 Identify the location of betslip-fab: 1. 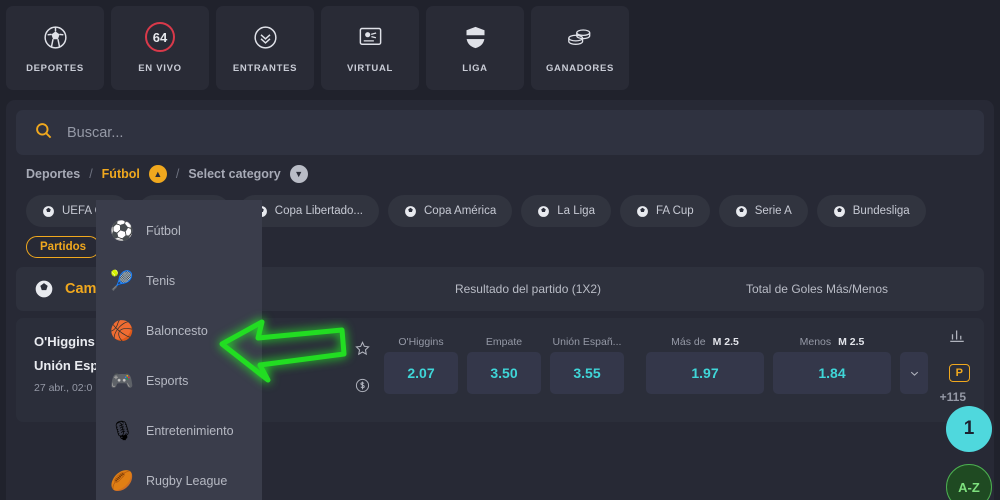
(969, 429).